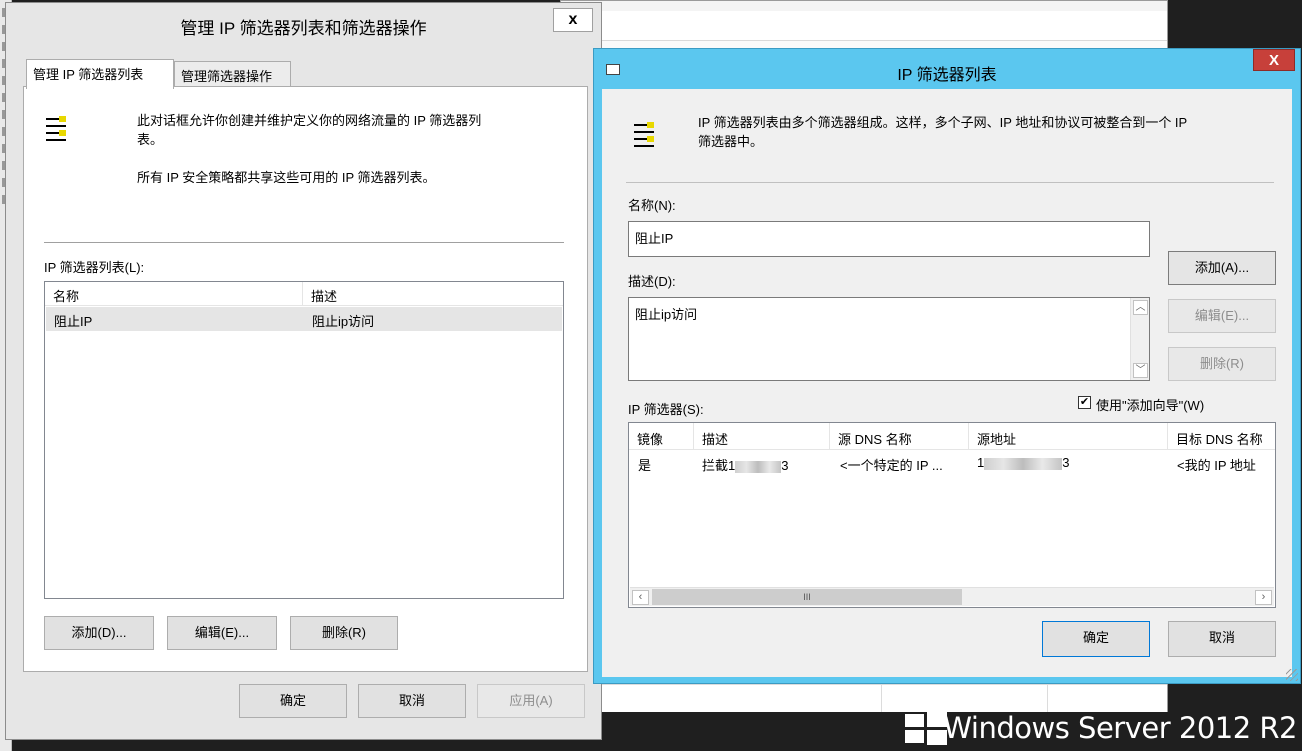 This screenshot has height=751, width=1302. I want to click on dialog-title: 管理 IP 筛选器列表和筛选器操作, so click(303, 28).